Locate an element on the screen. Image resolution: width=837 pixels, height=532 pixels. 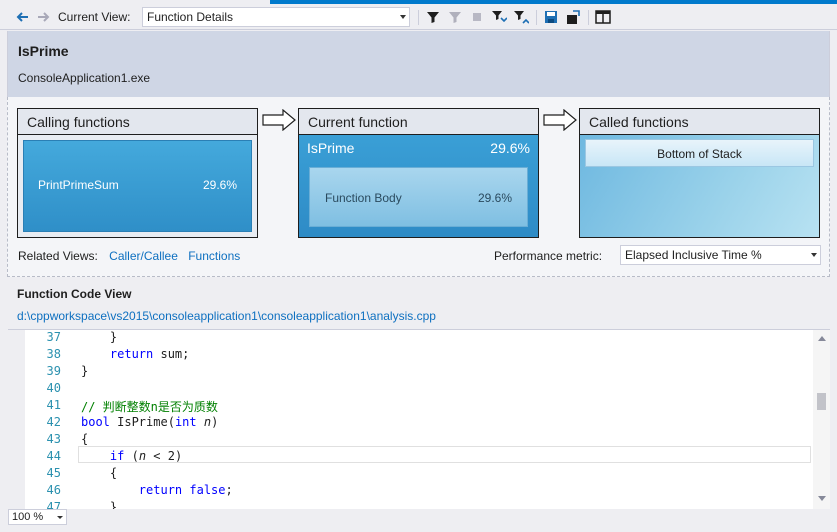
calling-functions-title: Calling functions is located at coordinates (137, 122).